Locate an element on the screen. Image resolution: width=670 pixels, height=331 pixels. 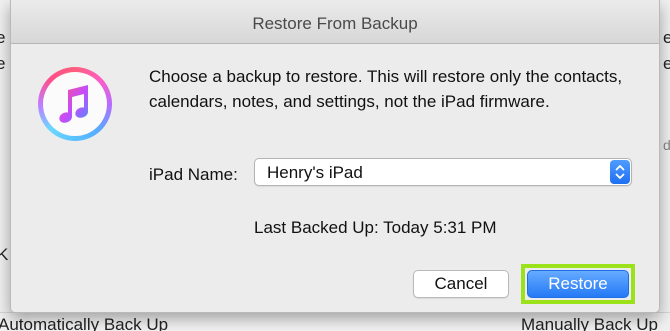
up-down-chevron-icon is located at coordinates (620, 172).